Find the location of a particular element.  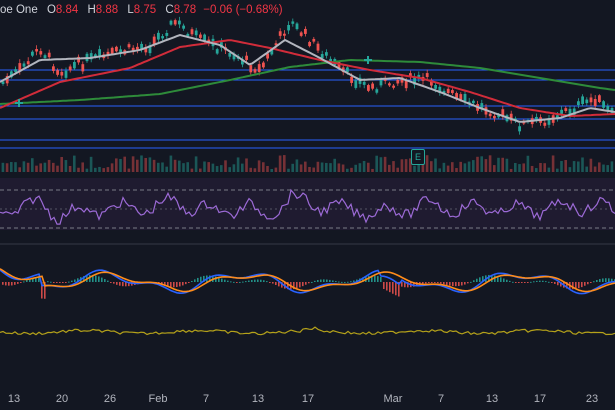

close-value: 8.78 is located at coordinates (185, 10).